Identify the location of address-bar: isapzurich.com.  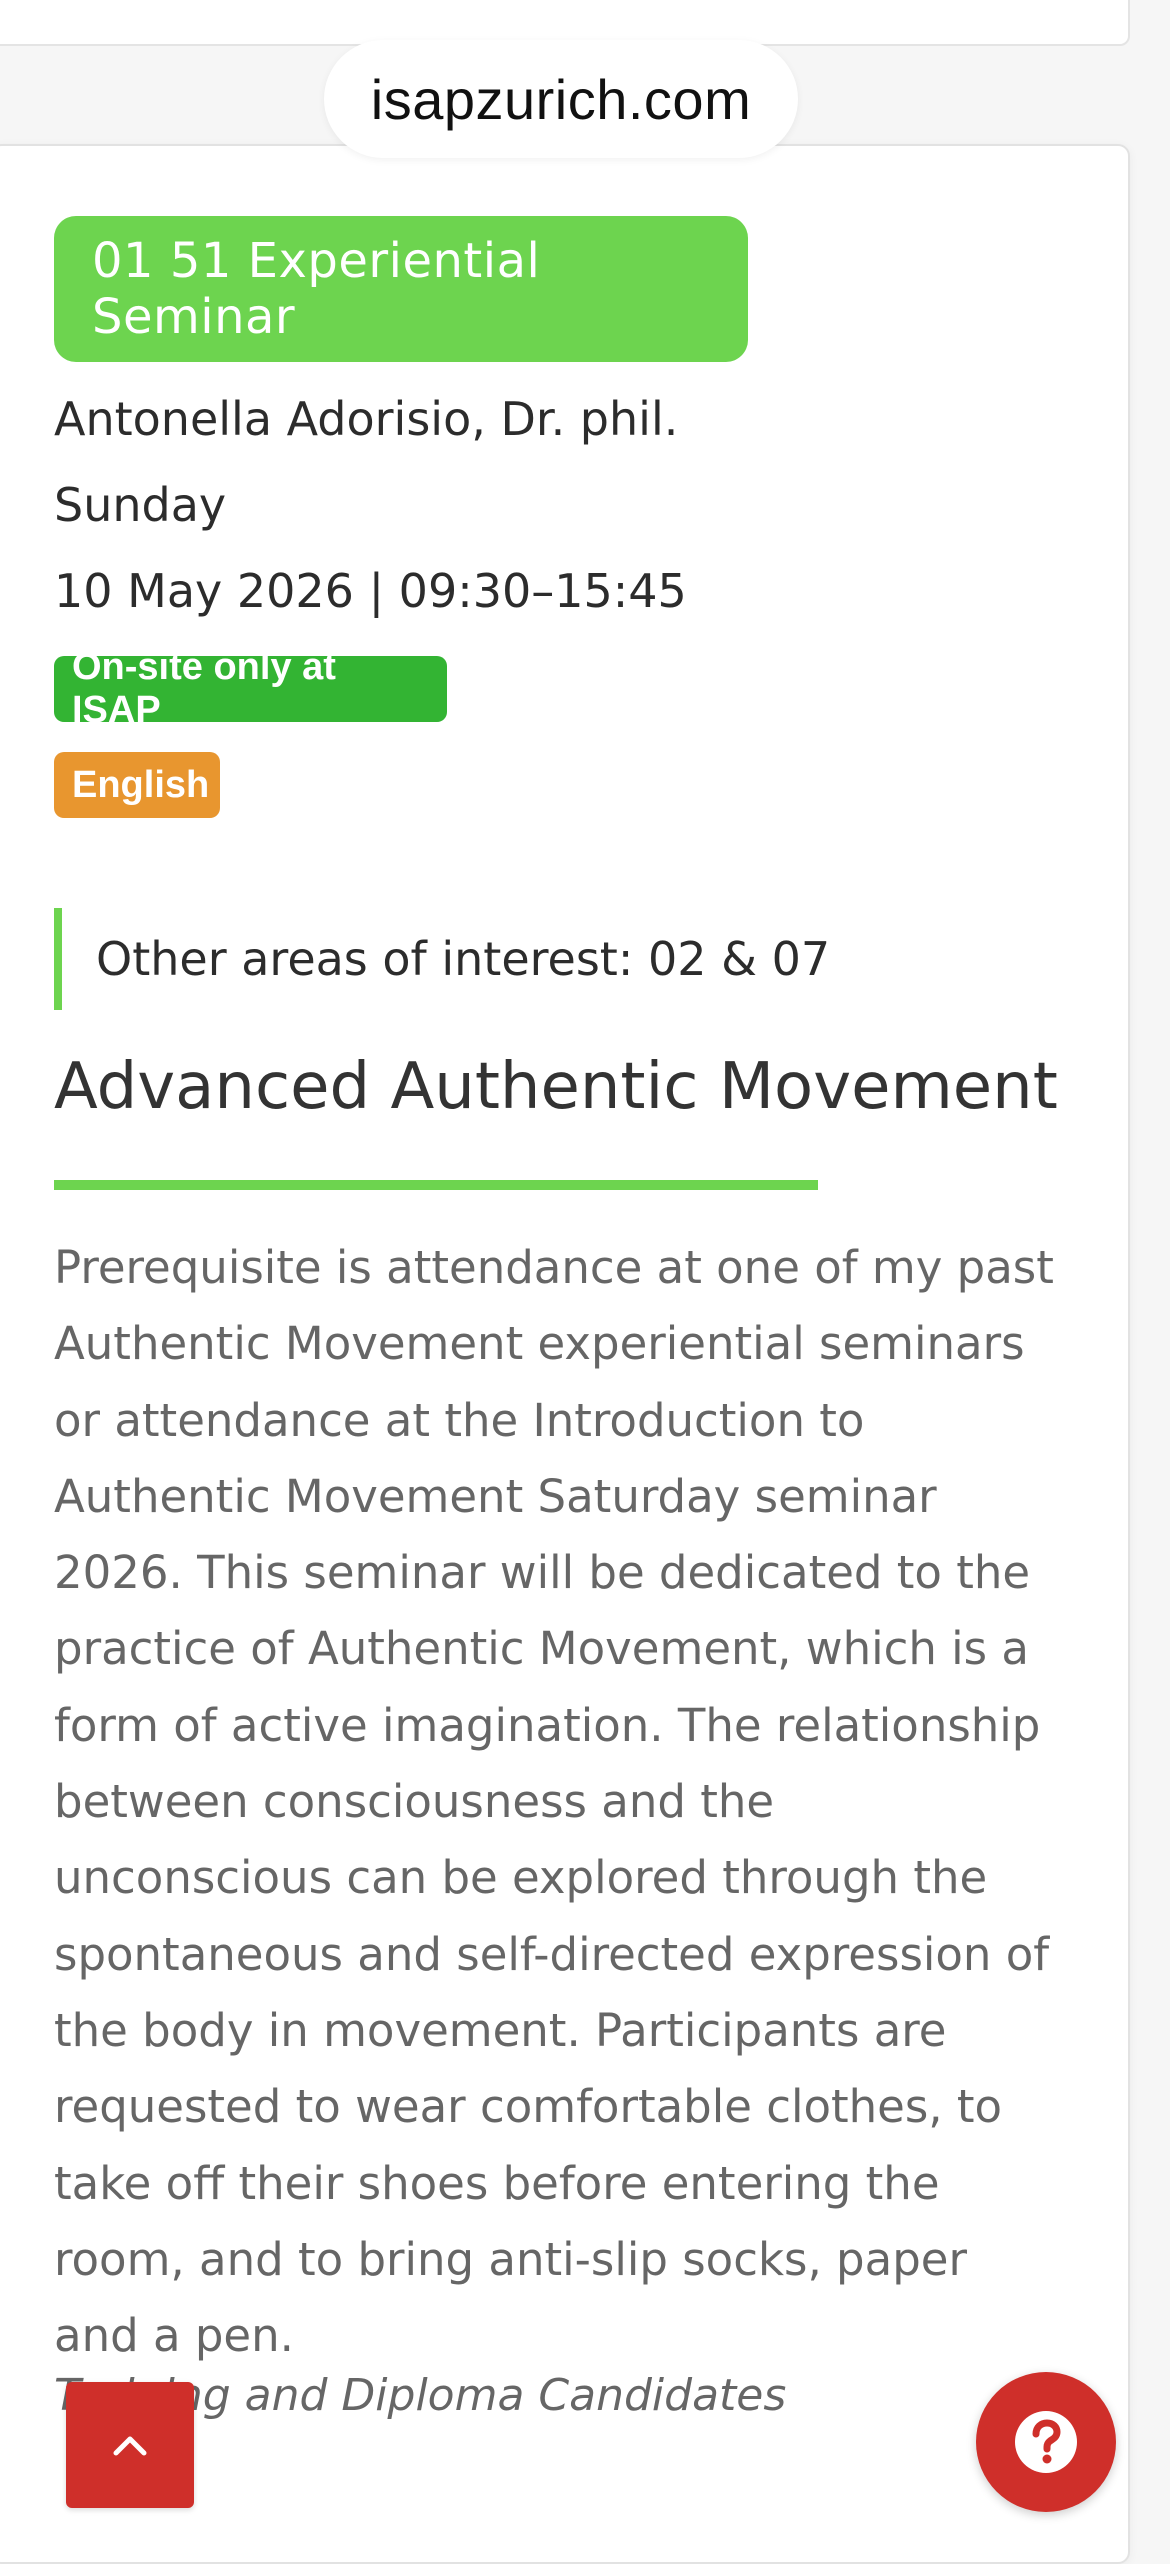
(561, 99).